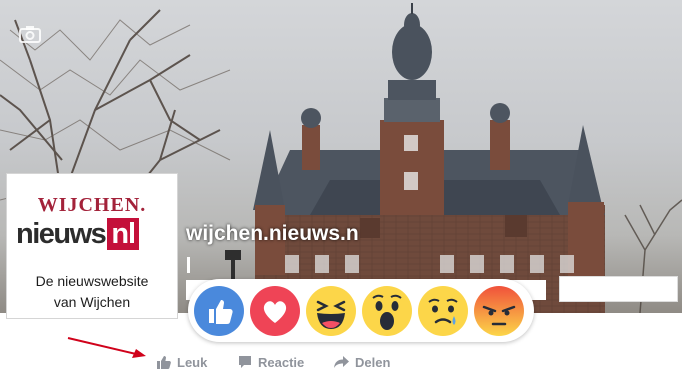 The width and height of the screenshot is (682, 387). What do you see at coordinates (123, 234) in the screenshot?
I see `logo-nl-badge: nl` at bounding box center [123, 234].